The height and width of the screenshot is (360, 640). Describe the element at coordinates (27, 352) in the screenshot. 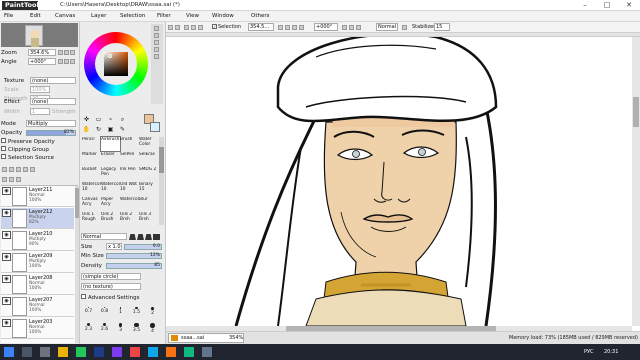

I see `search-icon` at that location.